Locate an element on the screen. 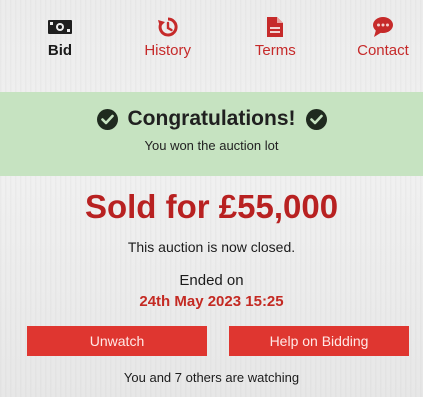 This screenshot has height=397, width=423. banner-title-row: Congratulations! is located at coordinates (211, 119).